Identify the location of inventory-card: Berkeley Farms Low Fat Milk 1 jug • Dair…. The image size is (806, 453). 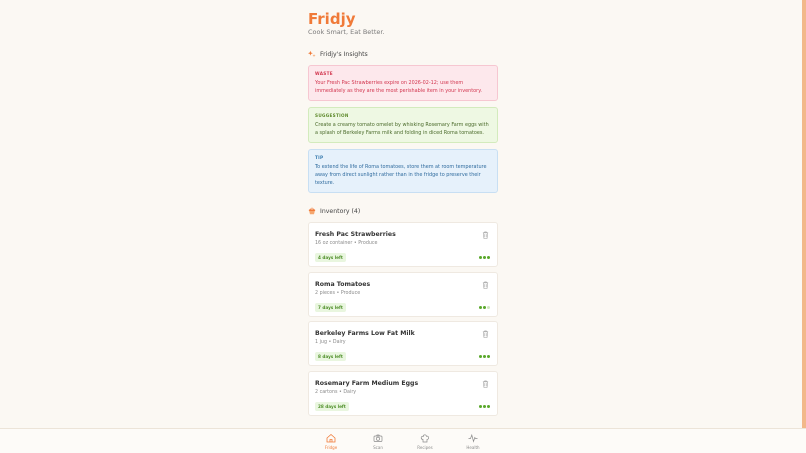
(403, 343).